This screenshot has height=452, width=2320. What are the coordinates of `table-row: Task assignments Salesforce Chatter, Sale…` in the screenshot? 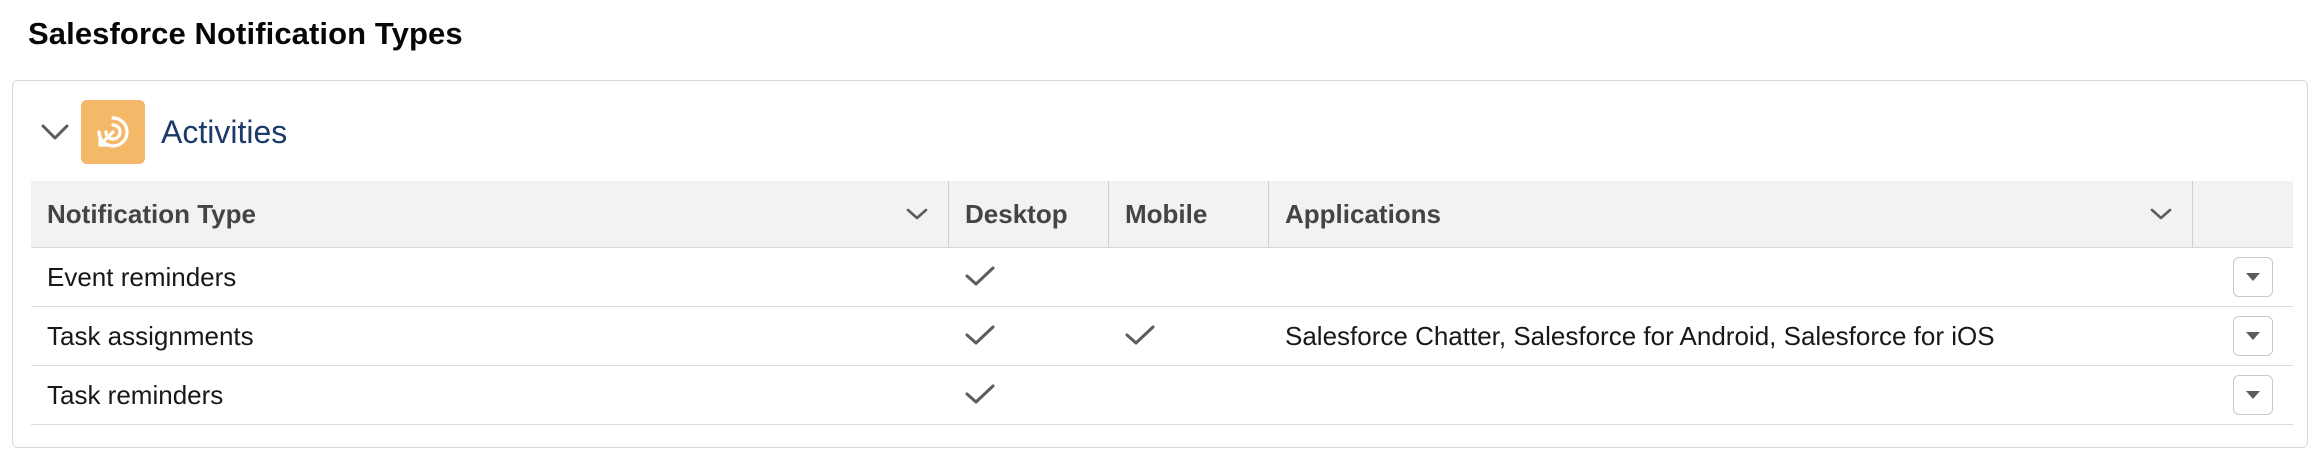 It's located at (1162, 336).